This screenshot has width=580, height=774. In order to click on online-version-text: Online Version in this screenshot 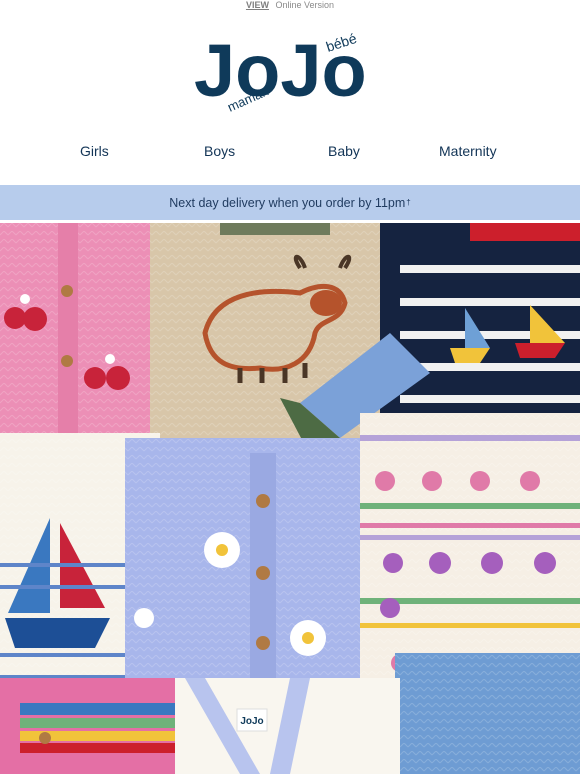, I will do `click(305, 5)`.